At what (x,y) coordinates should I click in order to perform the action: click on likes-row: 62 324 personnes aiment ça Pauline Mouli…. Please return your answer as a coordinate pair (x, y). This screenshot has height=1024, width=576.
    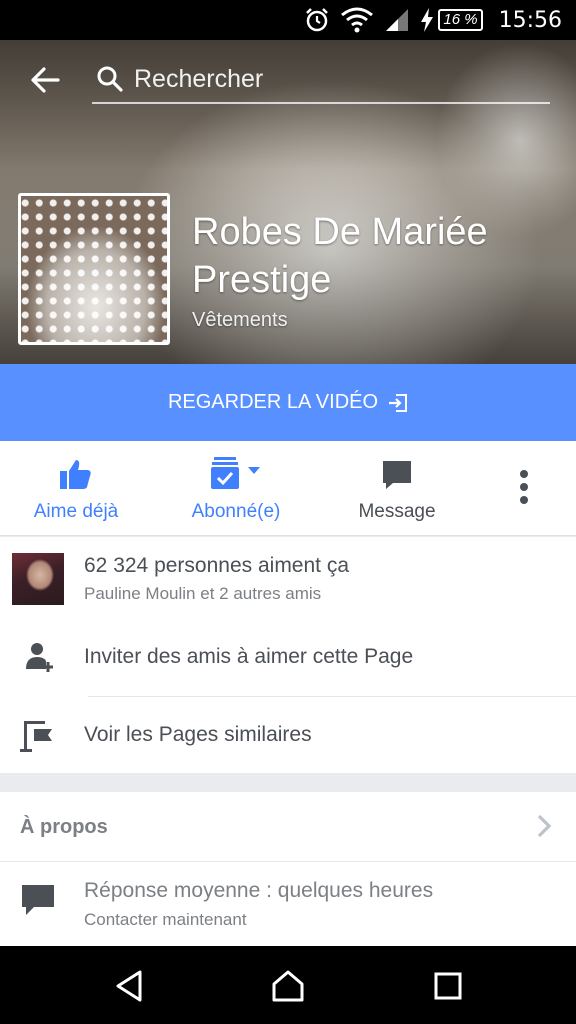
    Looking at the image, I should click on (288, 578).